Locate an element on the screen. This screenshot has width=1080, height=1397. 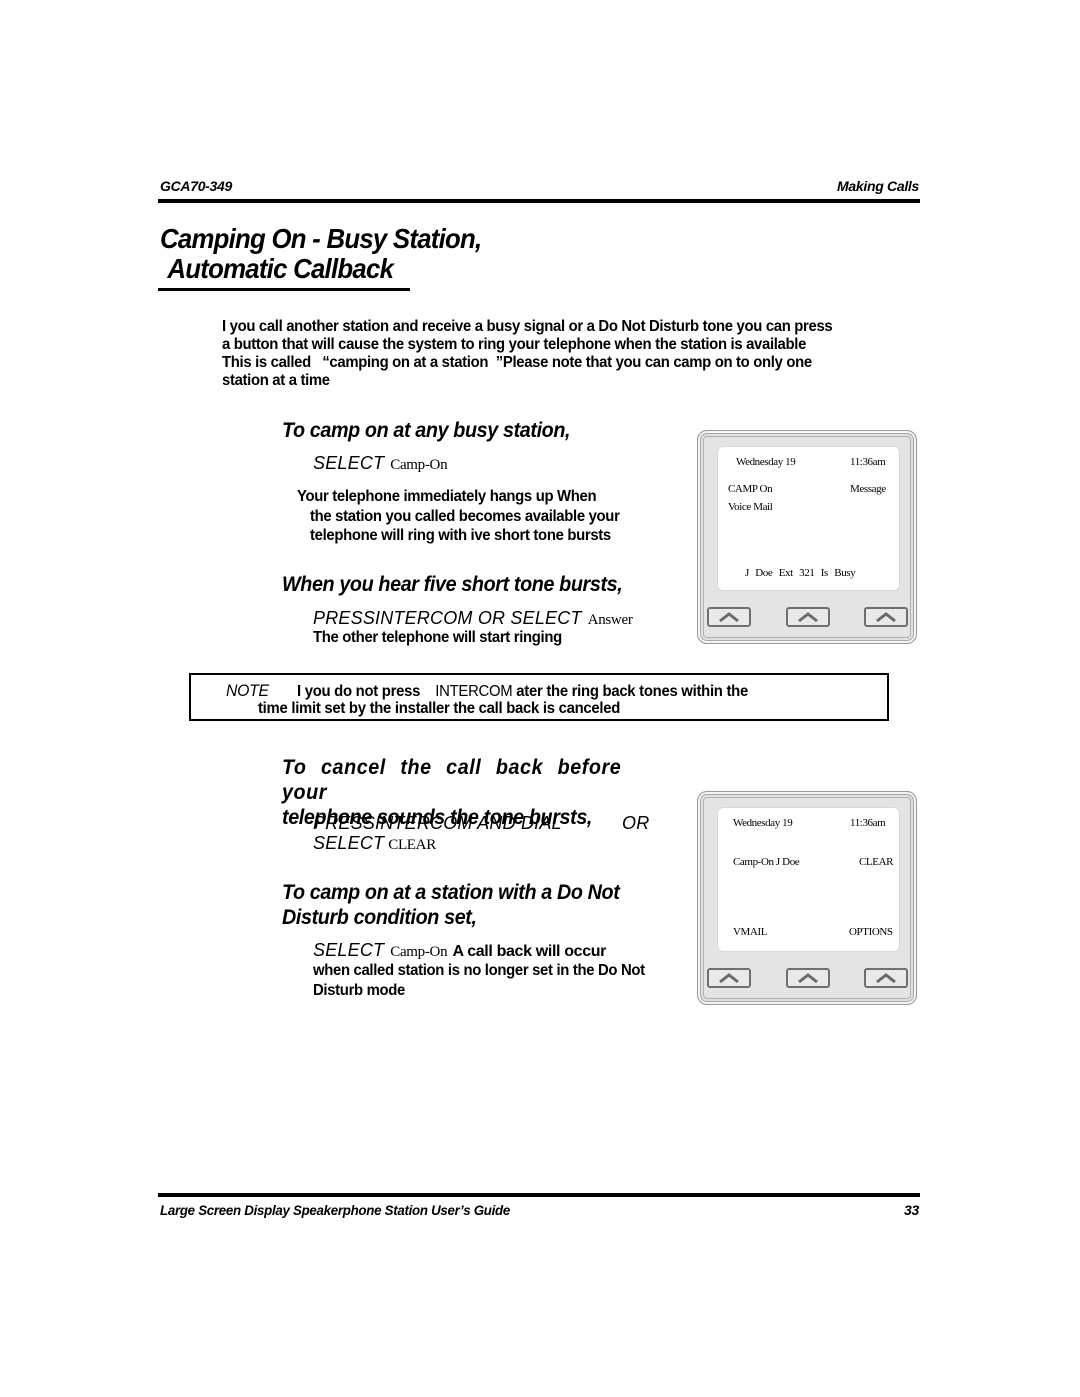
lcd-status-message: J Doe Ext 321 Is Busy is located at coordinates (800, 573).